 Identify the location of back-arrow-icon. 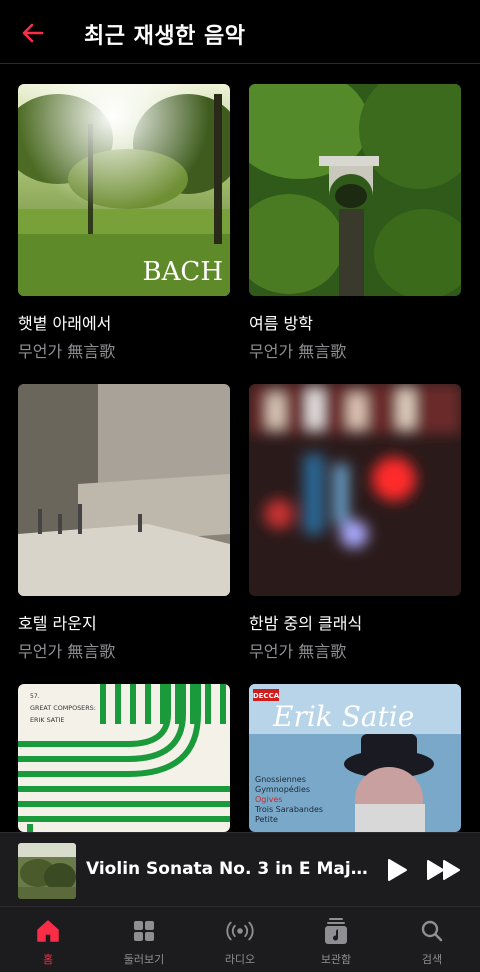
(33, 33).